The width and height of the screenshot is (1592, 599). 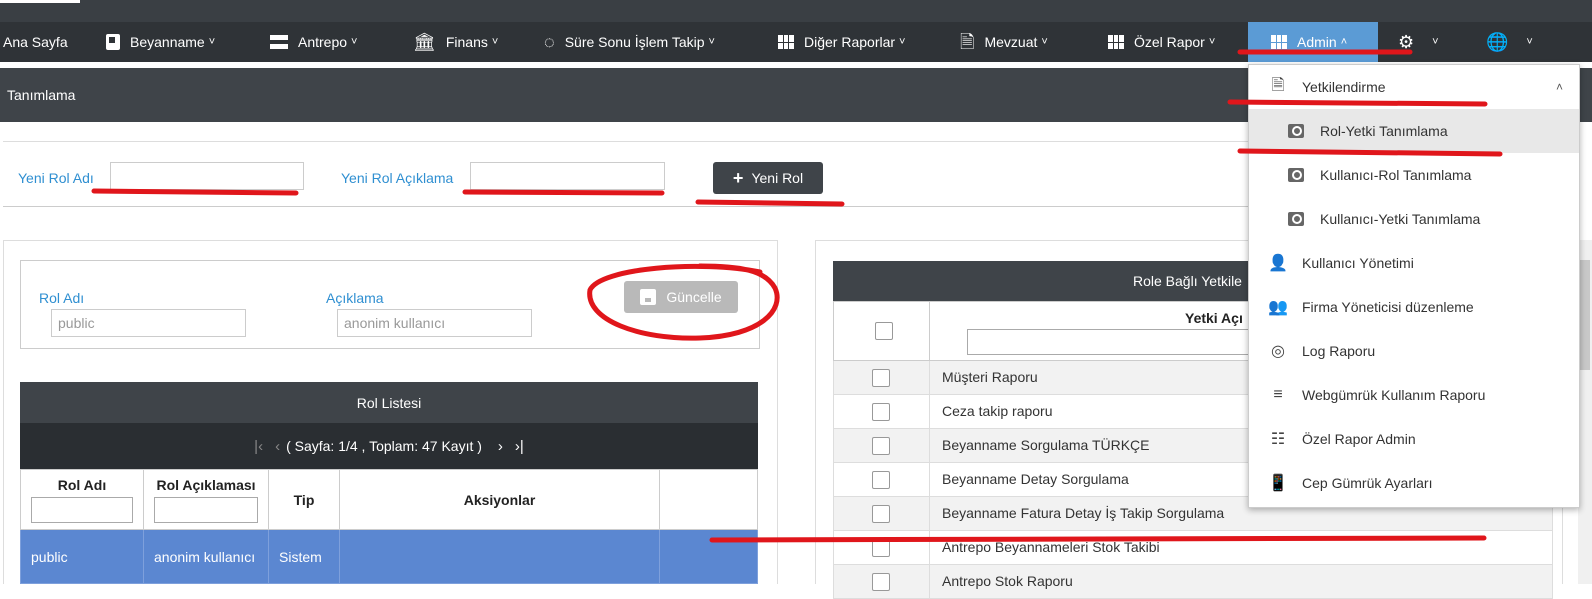 I want to click on select-all-checkbox, so click(x=884, y=331).